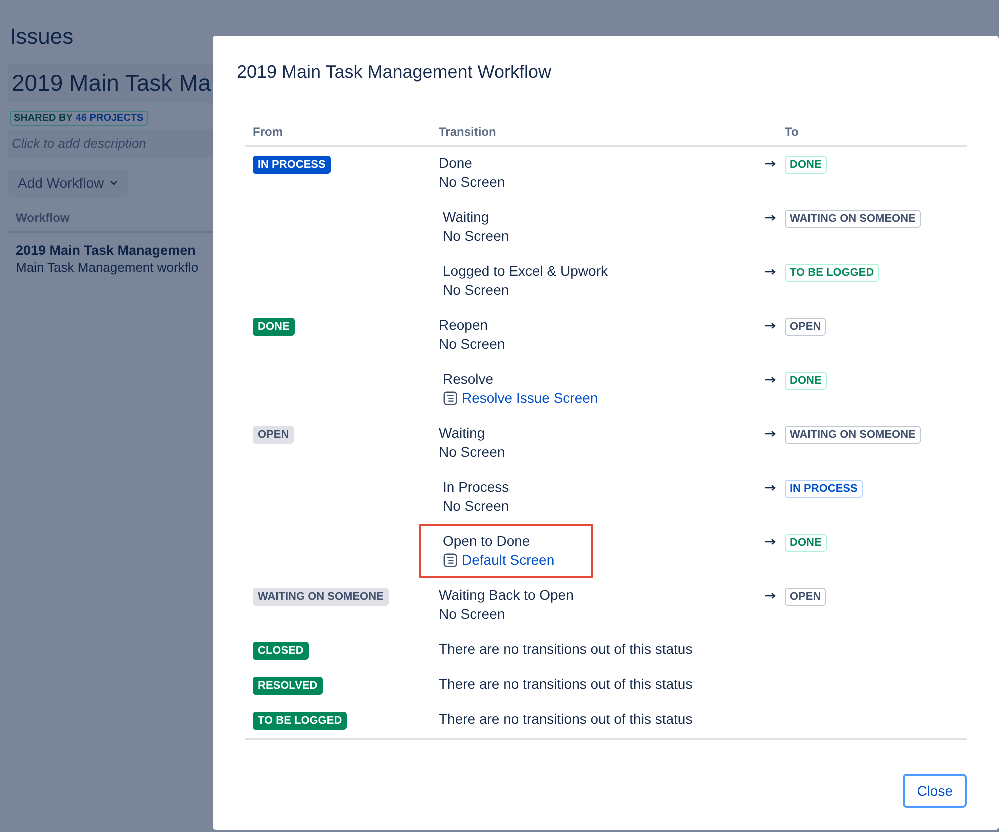  Describe the element at coordinates (464, 325) in the screenshot. I see `transition-name: Reopen` at that location.